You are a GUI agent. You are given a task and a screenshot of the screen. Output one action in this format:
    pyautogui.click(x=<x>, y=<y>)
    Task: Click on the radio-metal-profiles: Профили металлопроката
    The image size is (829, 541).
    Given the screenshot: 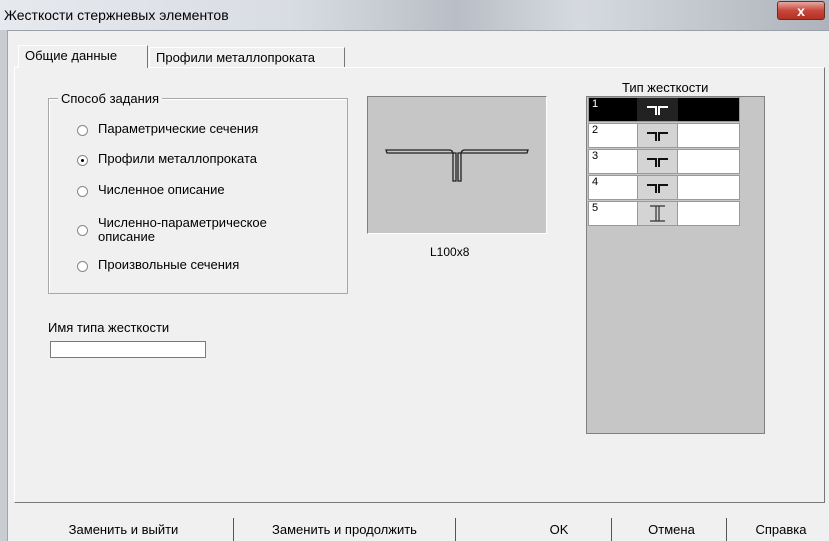 What is the action you would take?
    pyautogui.click(x=167, y=159)
    